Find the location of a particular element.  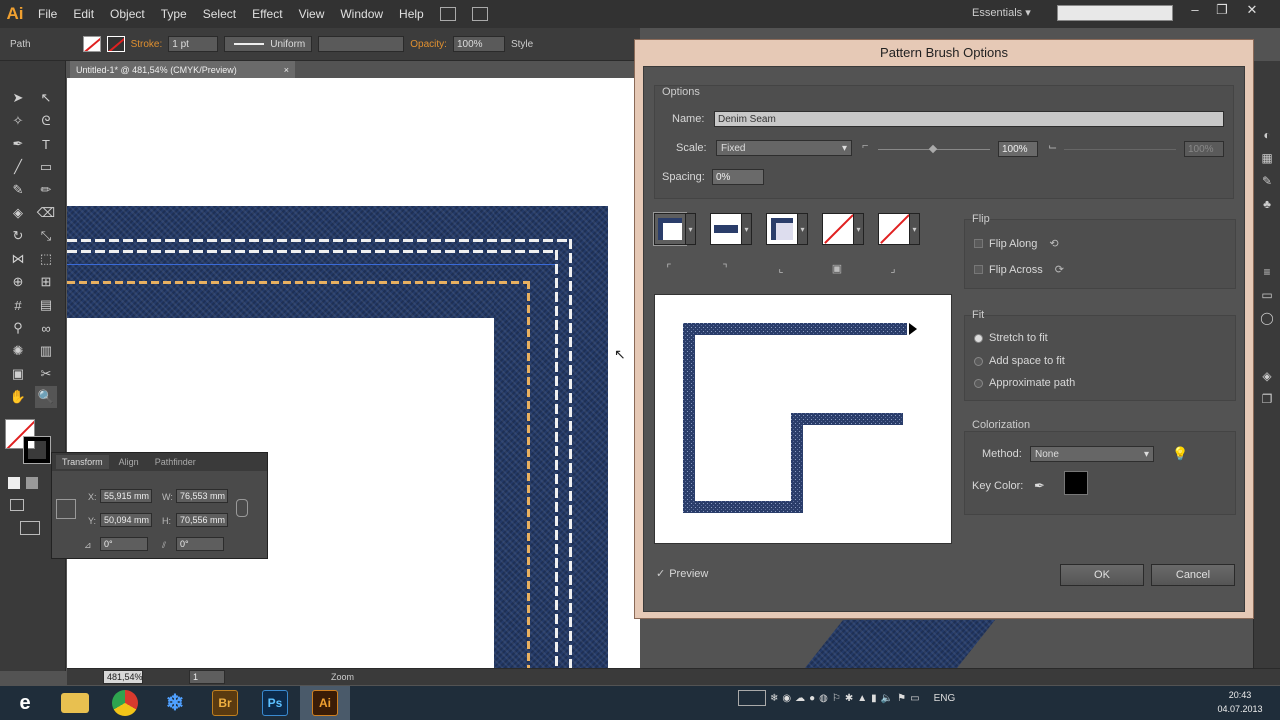

side-tile-button is located at coordinates (670, 229).